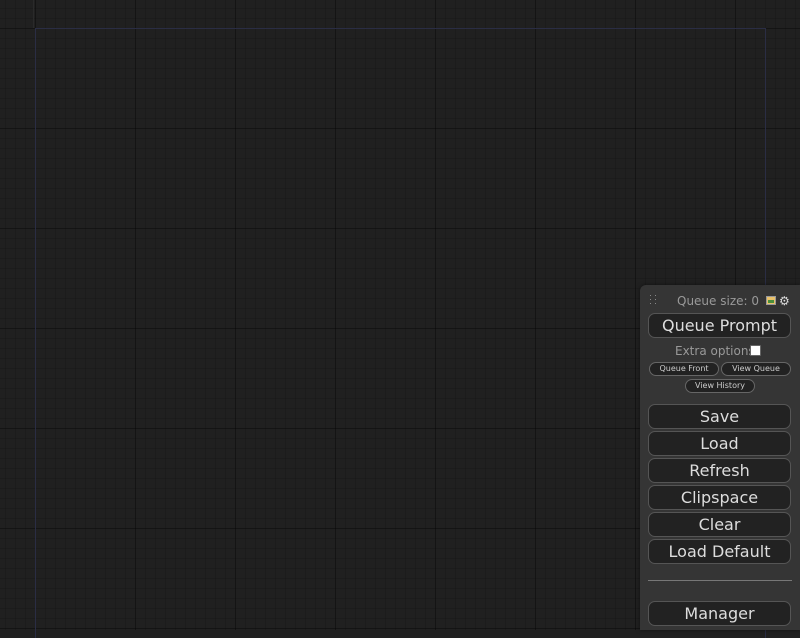 The width and height of the screenshot is (800, 638). What do you see at coordinates (719, 551) in the screenshot?
I see `load-default-button: Load Default` at bounding box center [719, 551].